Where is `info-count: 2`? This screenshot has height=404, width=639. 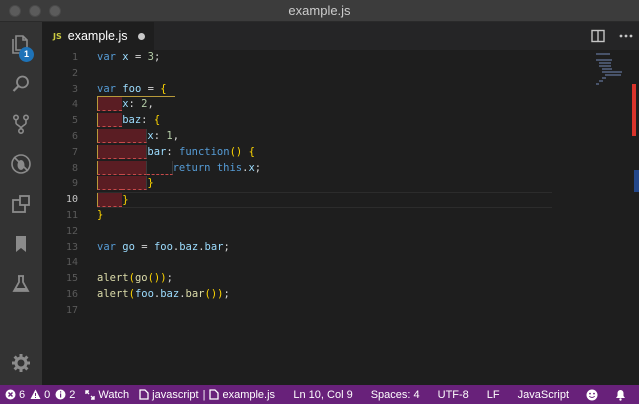
info-count: 2 is located at coordinates (72, 394).